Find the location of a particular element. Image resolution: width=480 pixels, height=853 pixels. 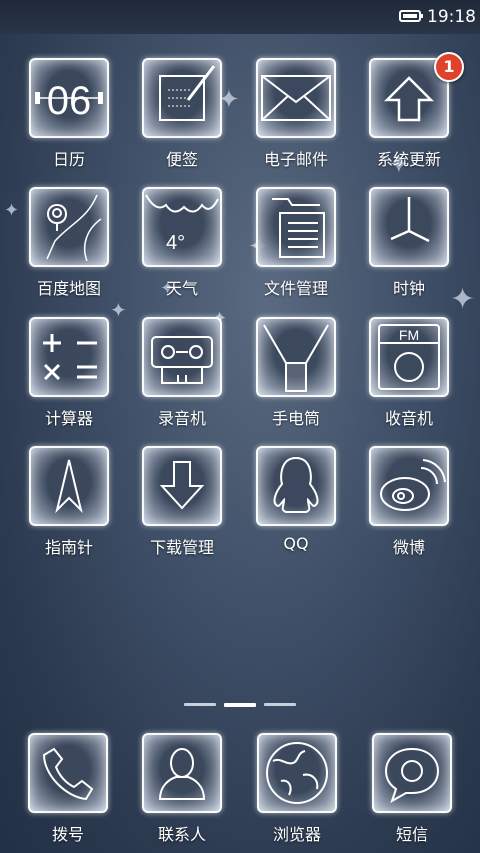

globe-icon is located at coordinates (297, 773).